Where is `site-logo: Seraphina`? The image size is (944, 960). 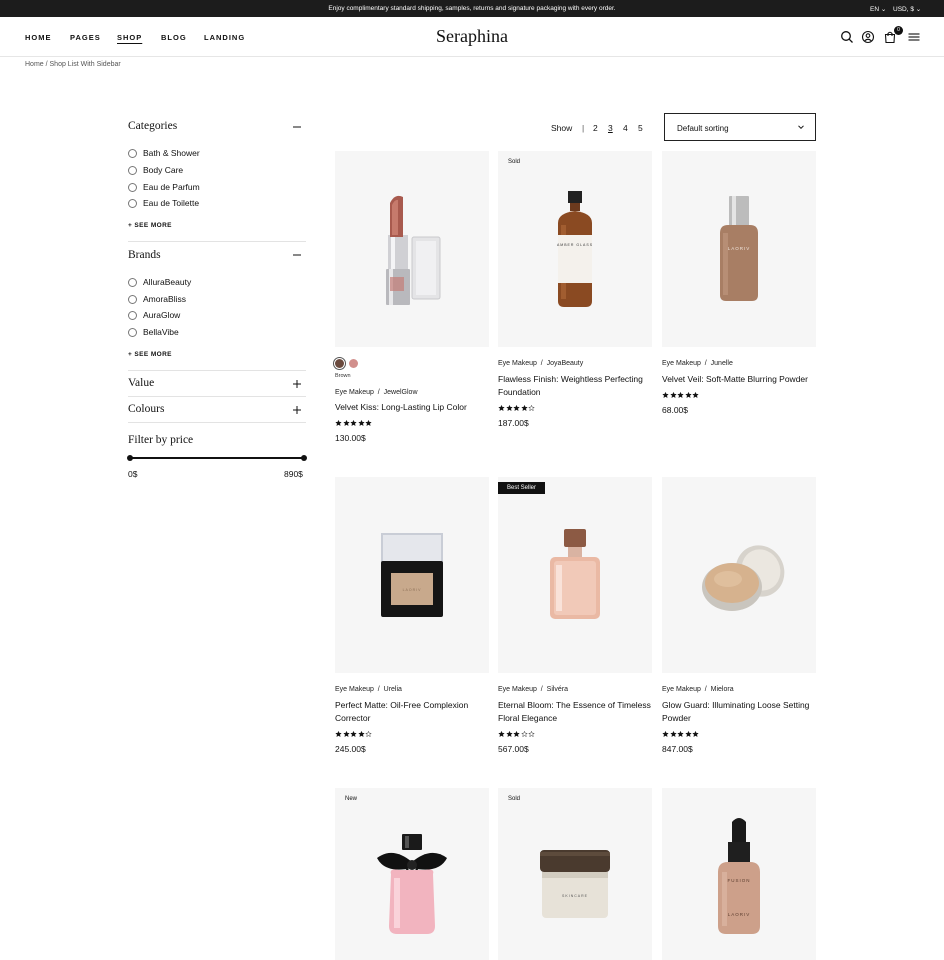
site-logo: Seraphina is located at coordinates (472, 36).